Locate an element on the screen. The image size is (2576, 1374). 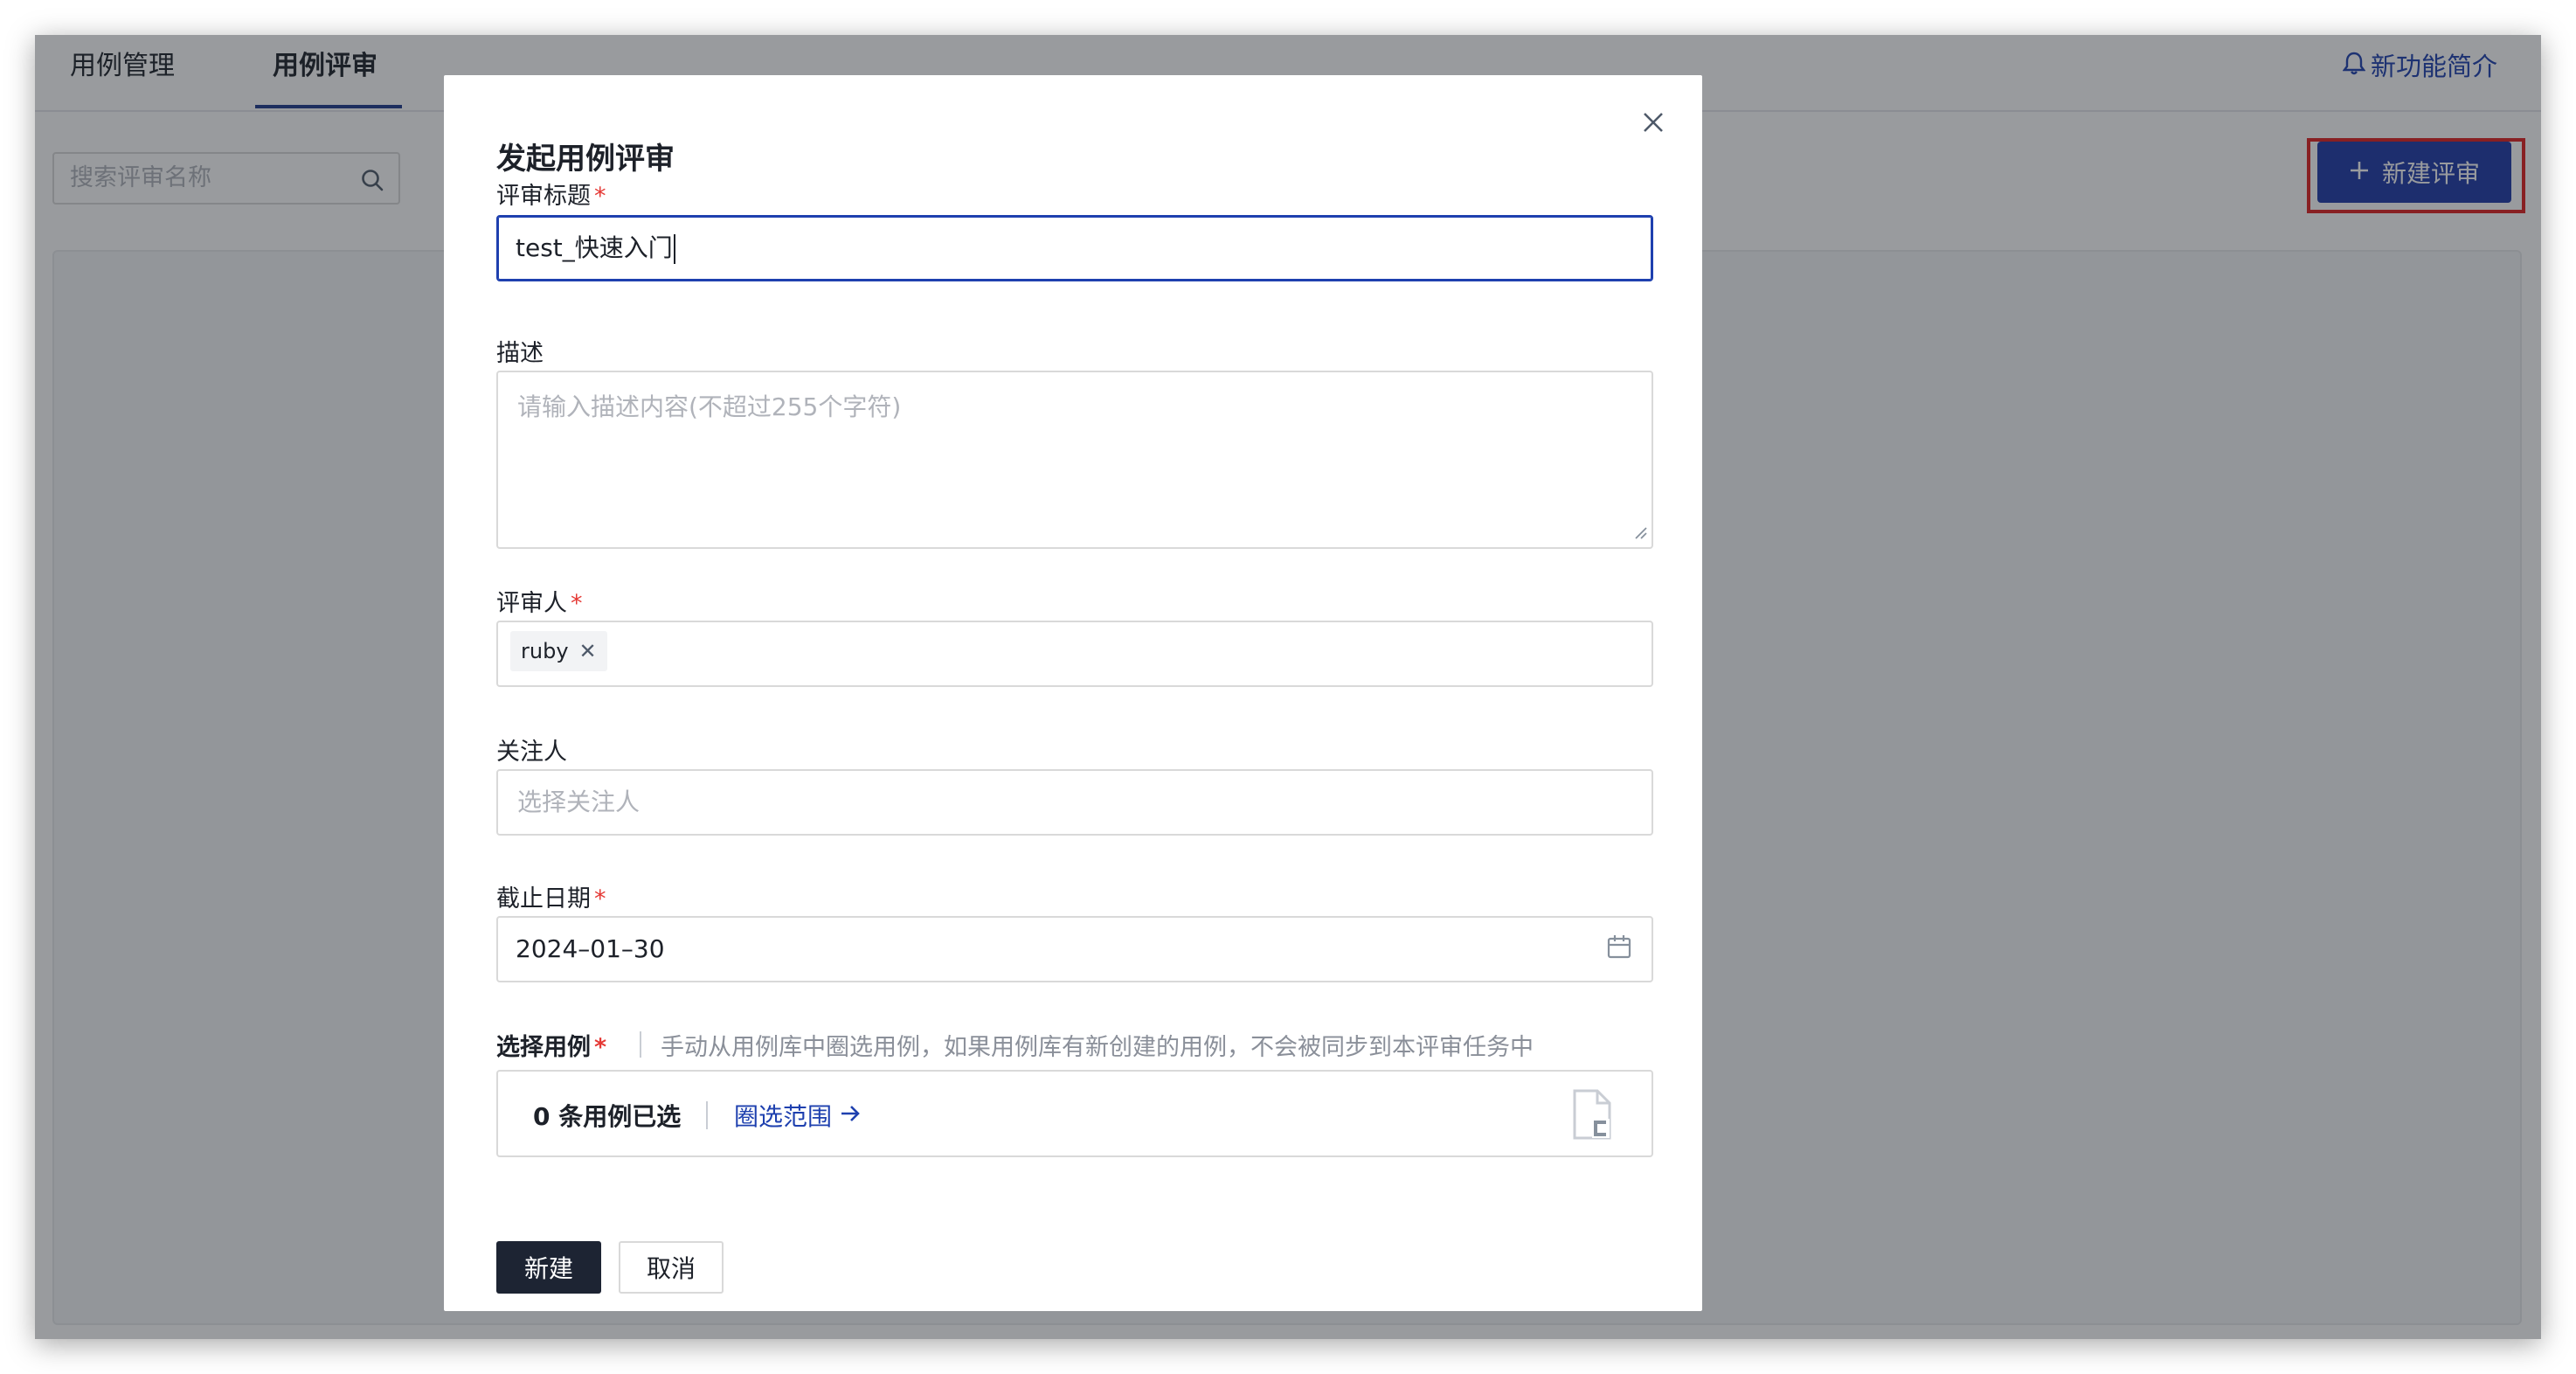
text-caret is located at coordinates (674, 249).